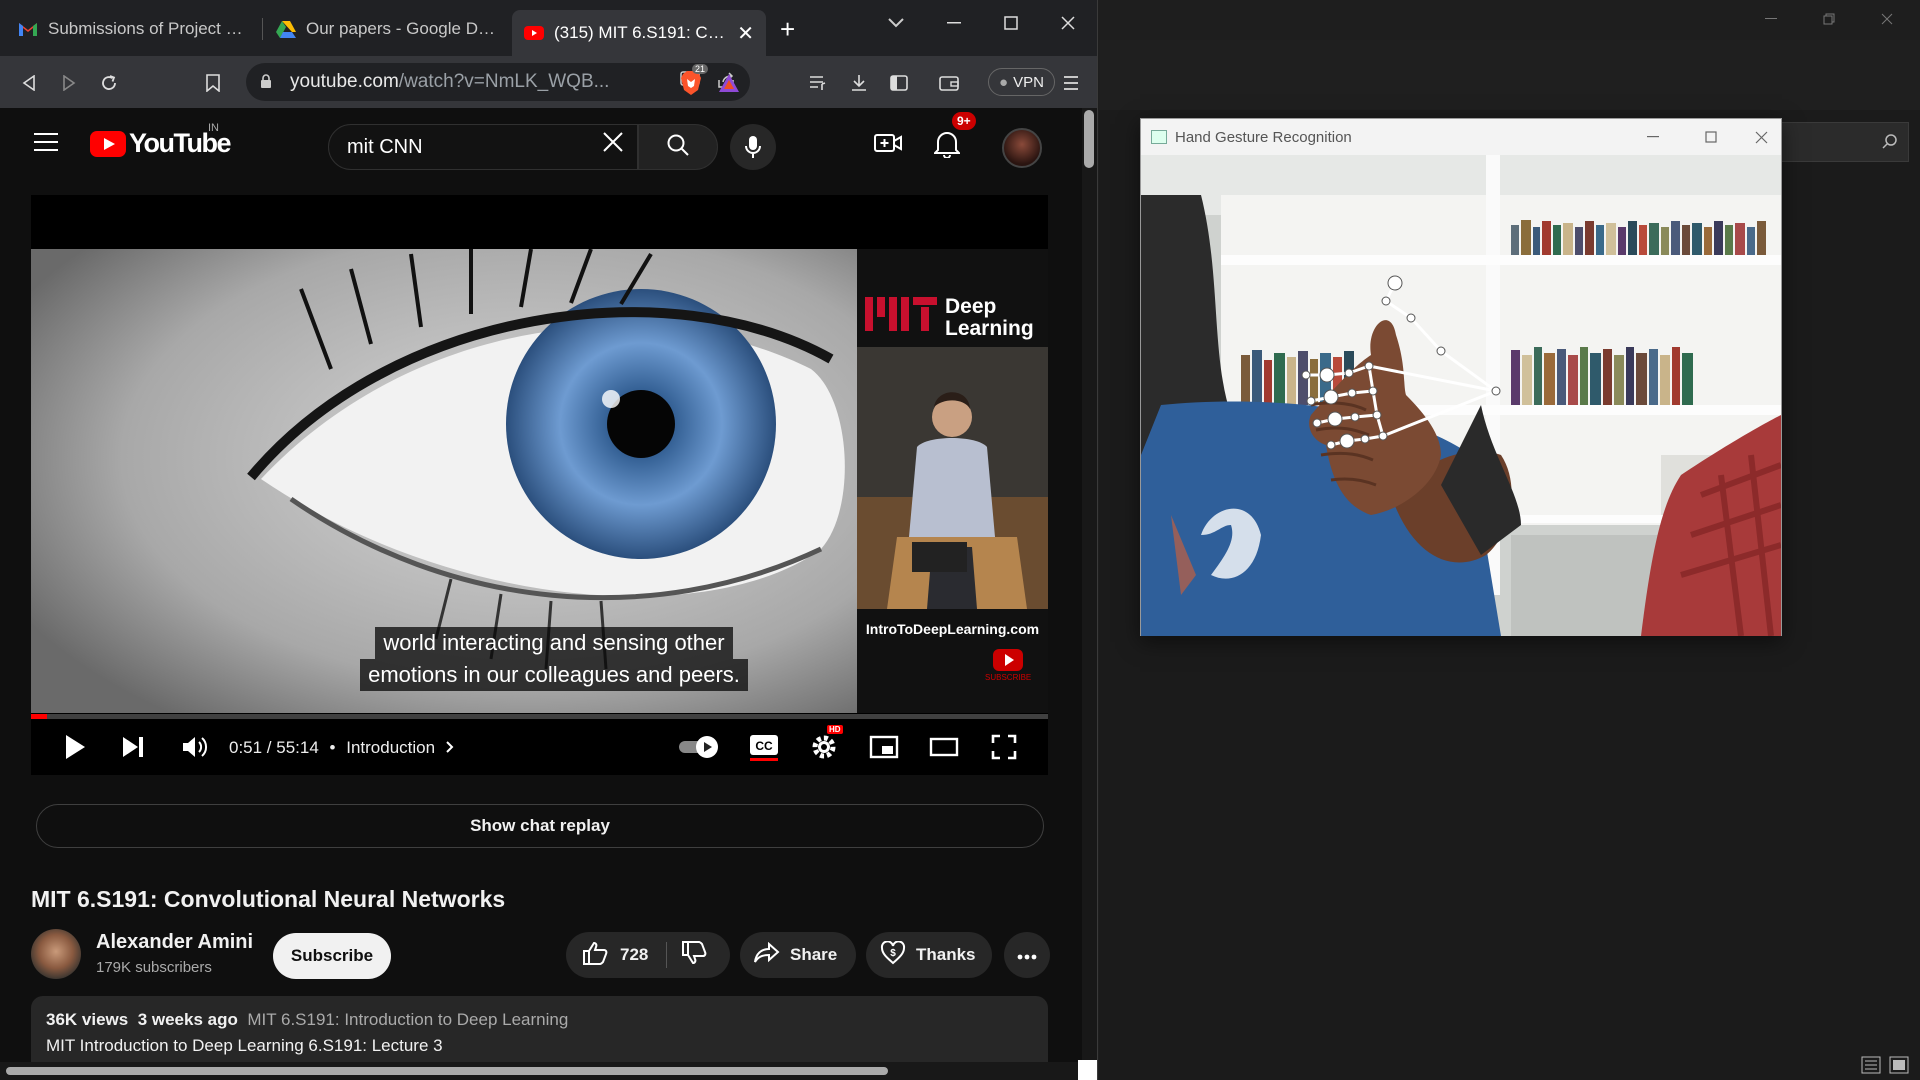 The image size is (1920, 1080). What do you see at coordinates (341, 748) in the screenshot?
I see `time-display: 0:51 / 55:14 • Introduction` at bounding box center [341, 748].